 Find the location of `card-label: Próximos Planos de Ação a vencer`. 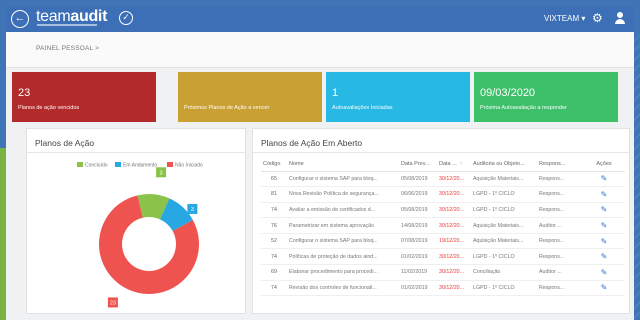

card-label: Próximos Planos de Ação a vencer is located at coordinates (227, 108).